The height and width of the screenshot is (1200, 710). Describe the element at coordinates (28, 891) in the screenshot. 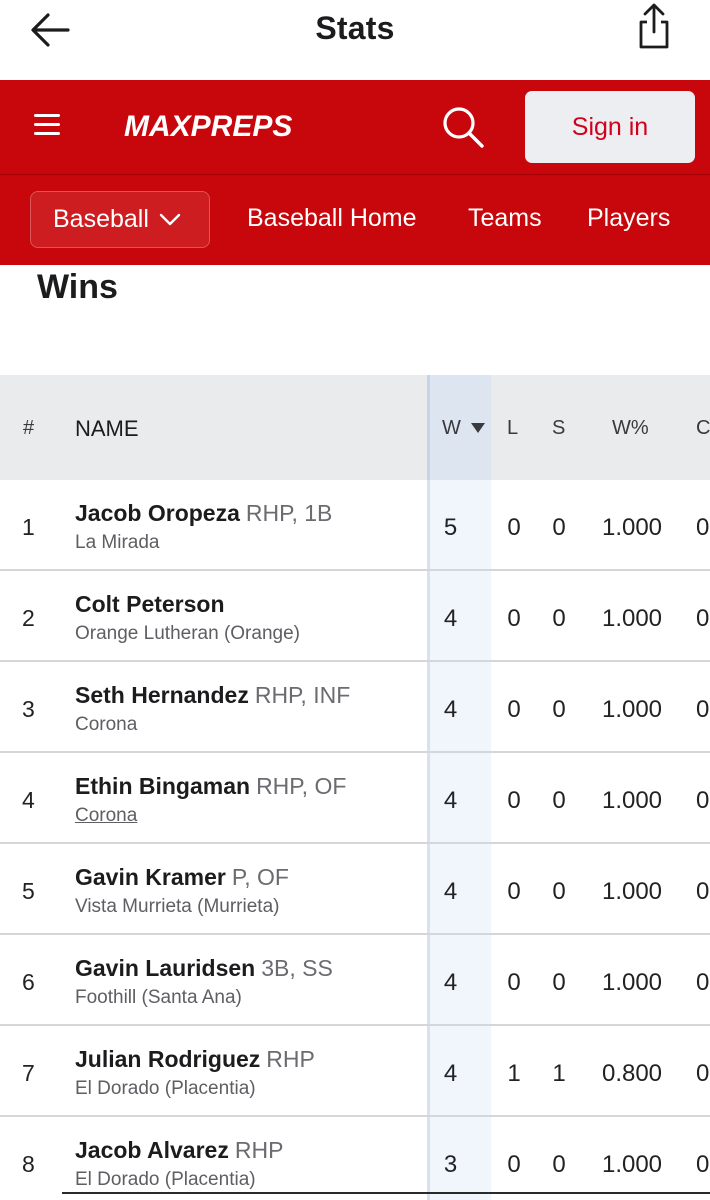

I see `row-rank: 5` at that location.